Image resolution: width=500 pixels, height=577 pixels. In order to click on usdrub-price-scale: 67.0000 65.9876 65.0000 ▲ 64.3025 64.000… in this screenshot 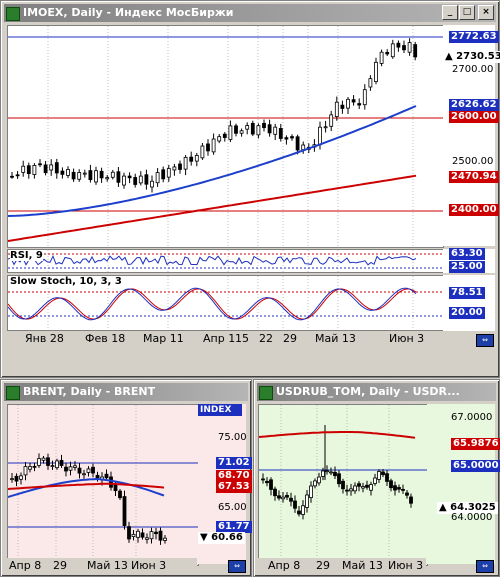, I will do `click(463, 484)`.